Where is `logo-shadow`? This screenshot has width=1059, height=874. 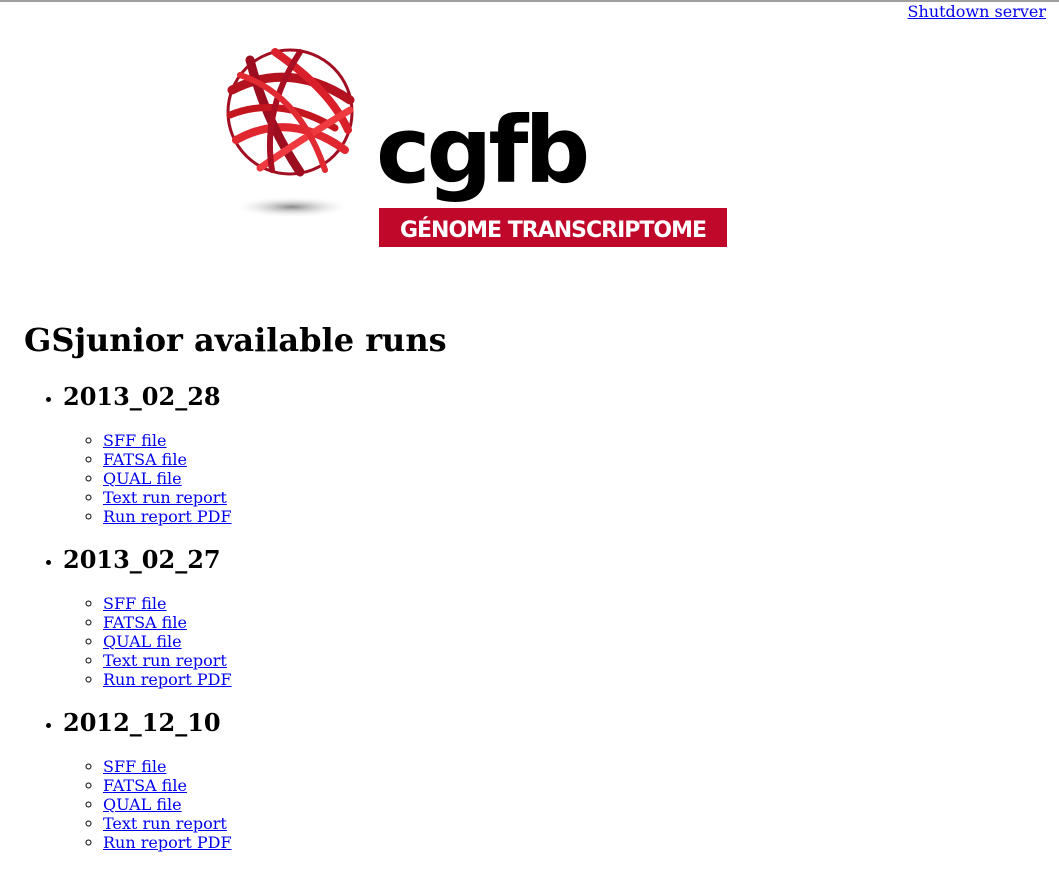
logo-shadow is located at coordinates (292, 207).